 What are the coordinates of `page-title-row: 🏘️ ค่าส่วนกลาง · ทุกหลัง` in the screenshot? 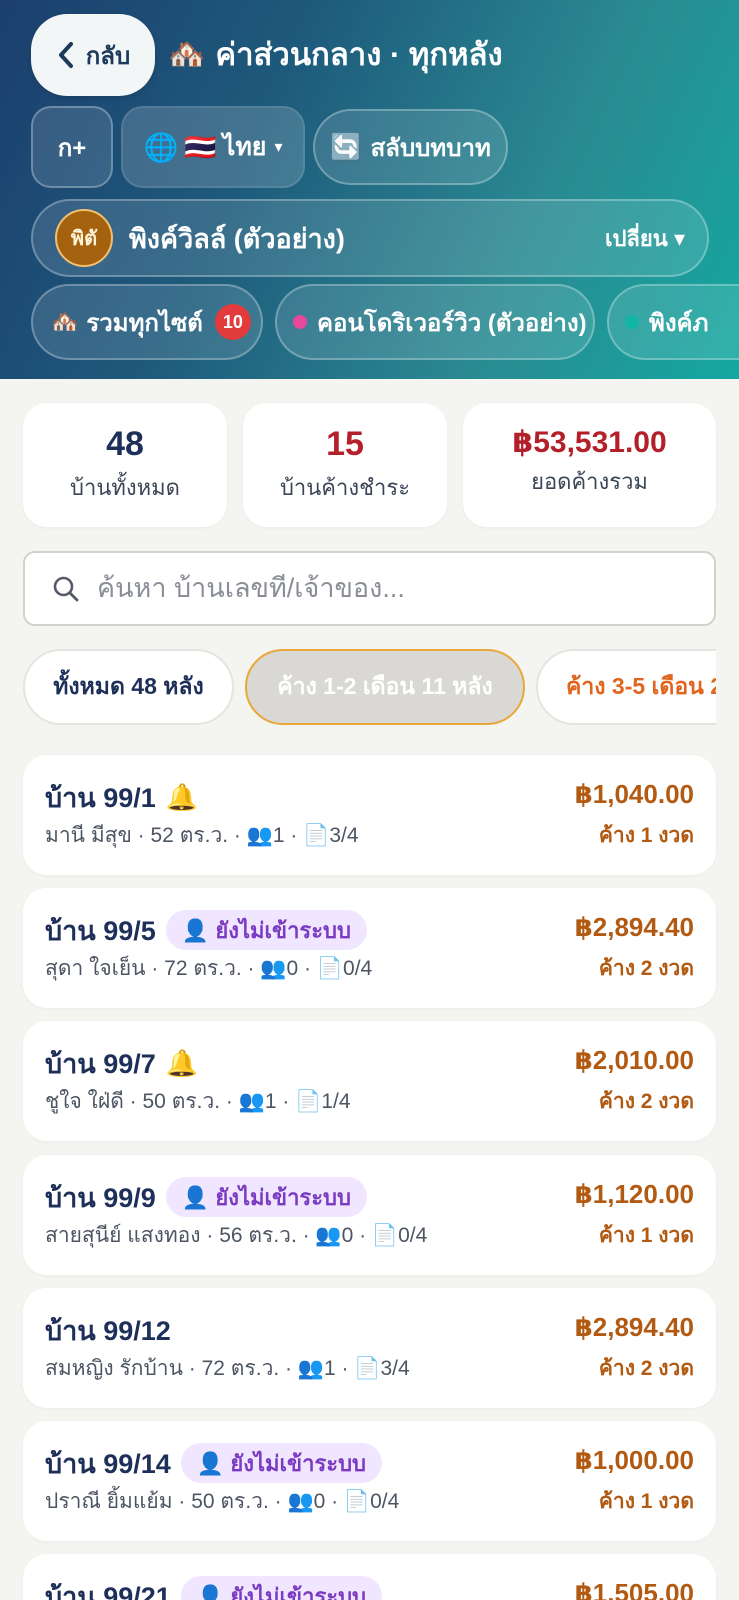 It's located at (335, 54).